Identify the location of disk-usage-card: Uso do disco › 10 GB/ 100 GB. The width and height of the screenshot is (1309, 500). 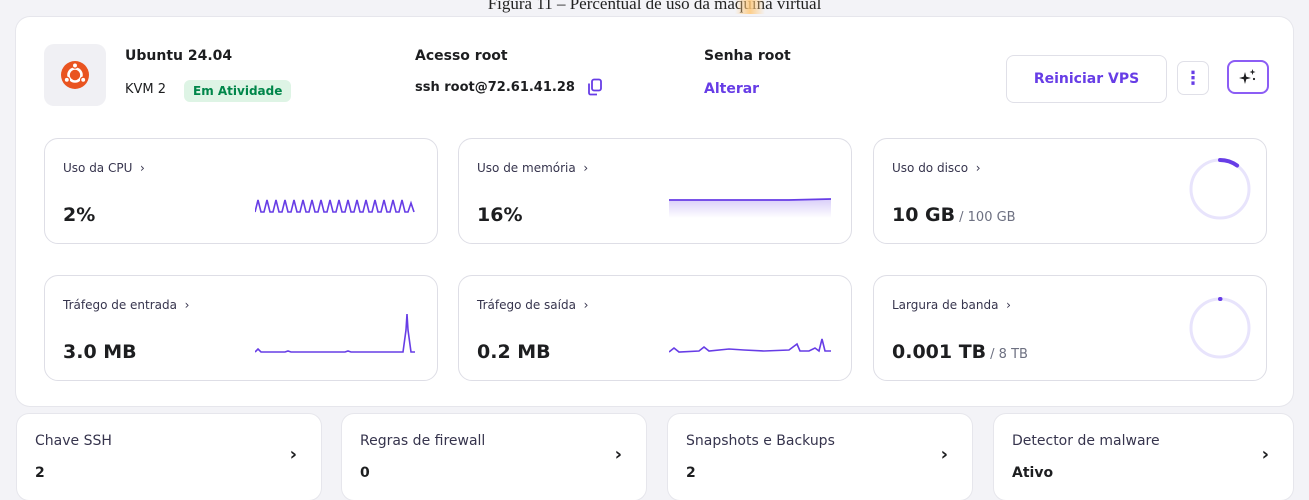
(1070, 191).